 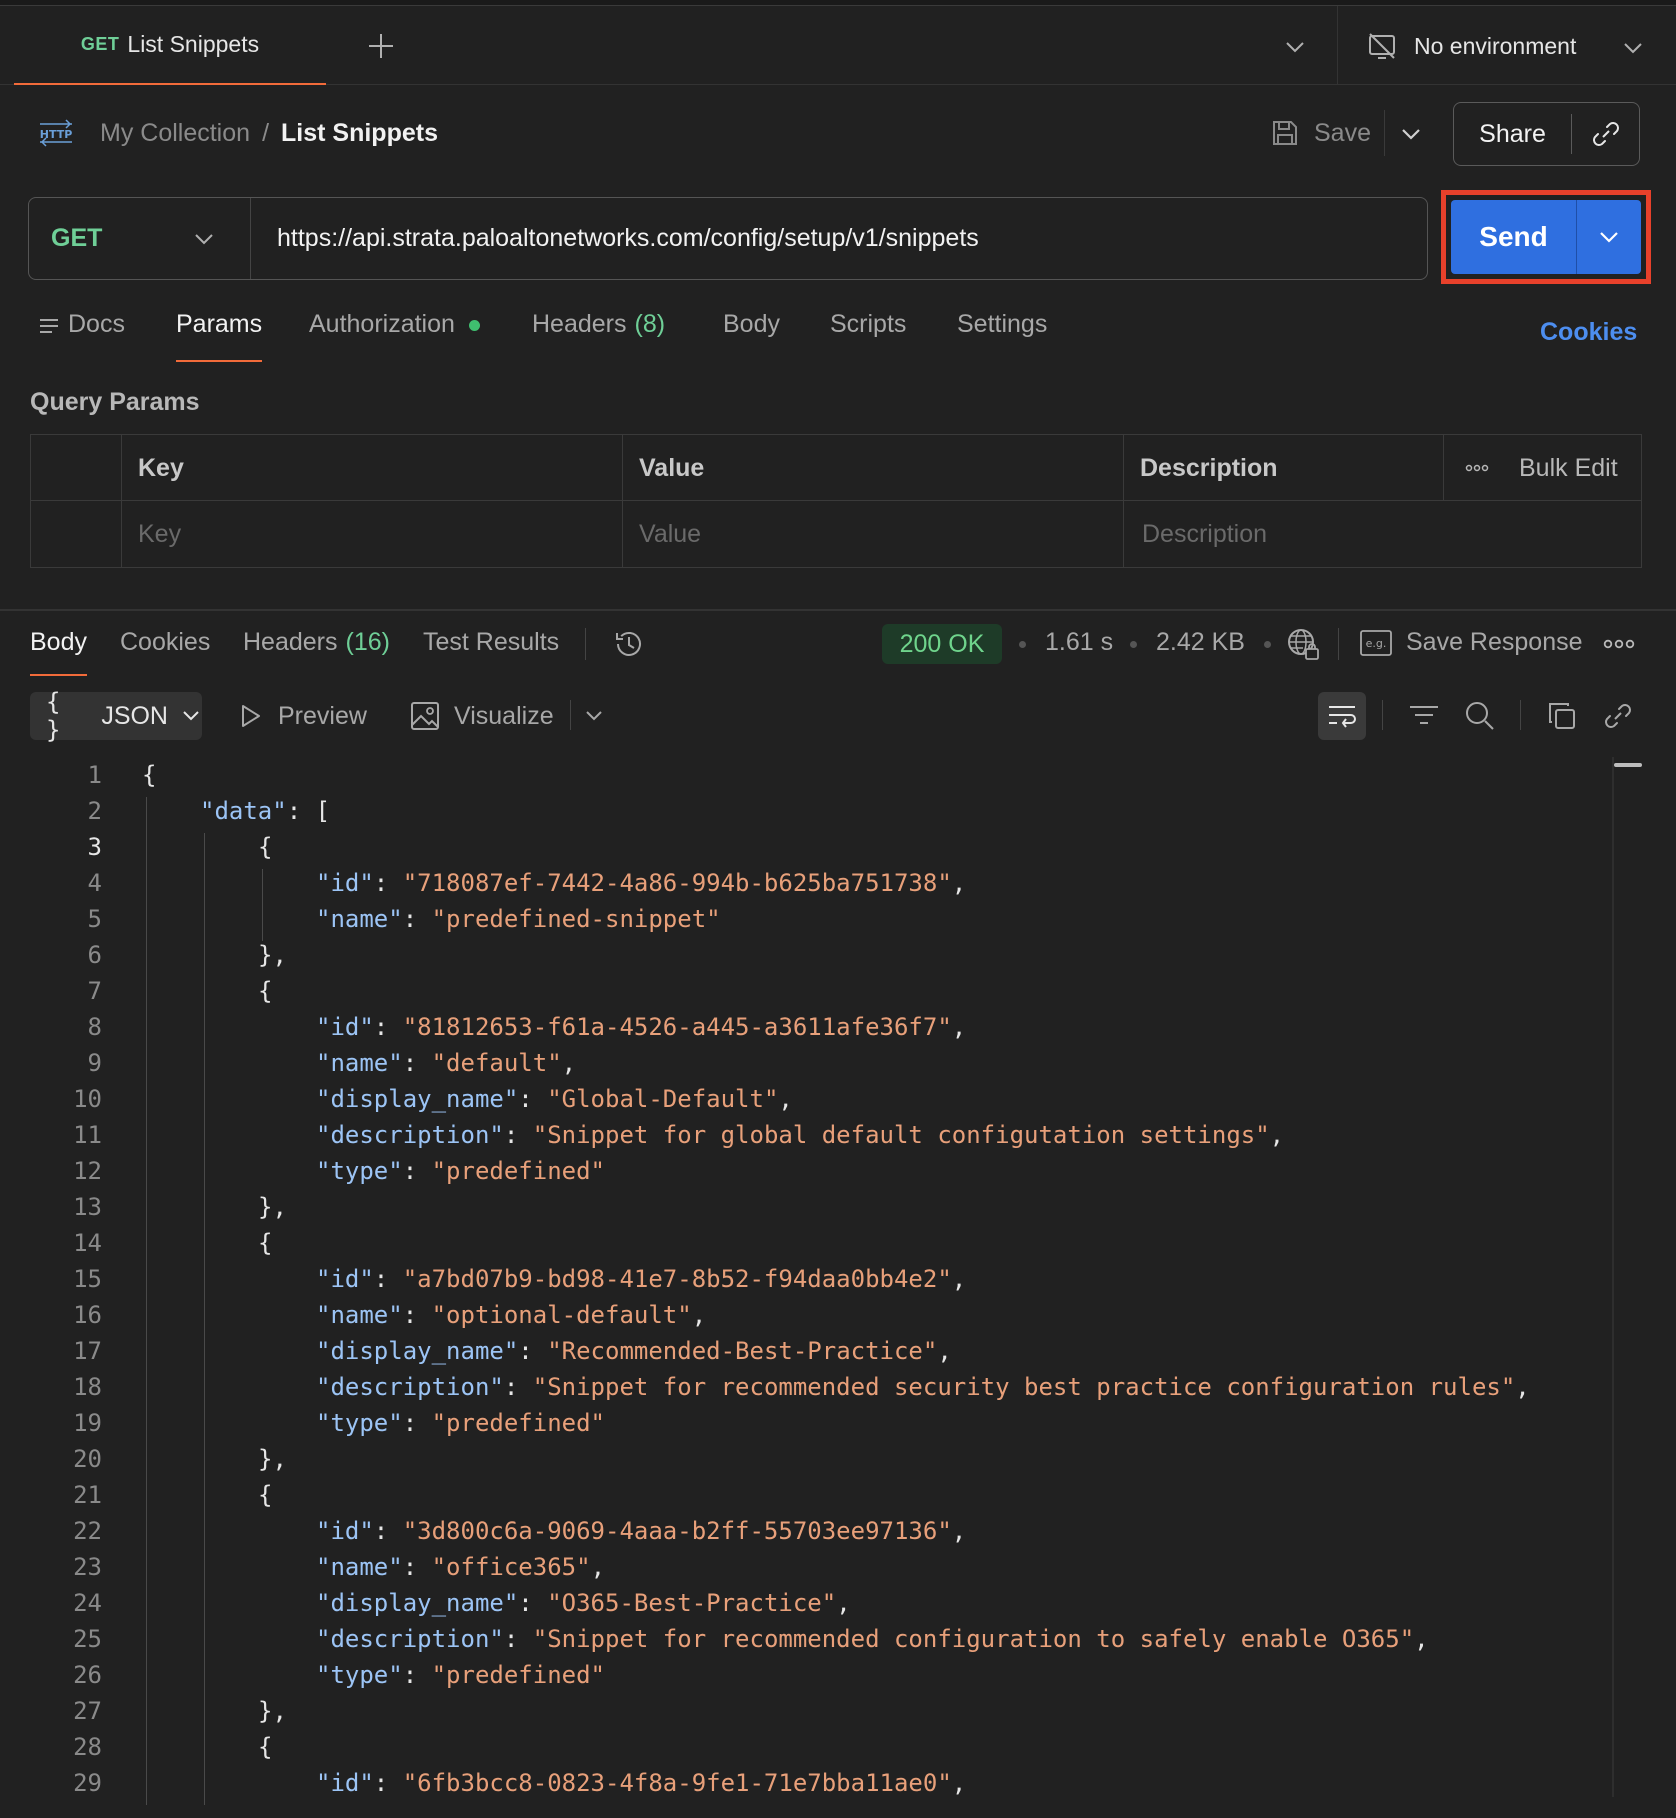 I want to click on save-response-button: e.g. Save Response, so click(x=1471, y=642).